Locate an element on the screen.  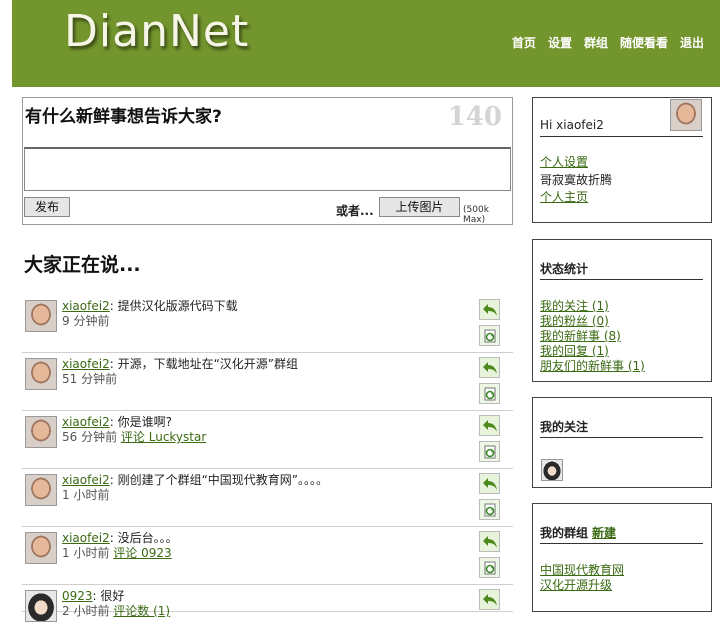
main-nav: 首页 设置 群组 随便看看 退出 is located at coordinates (608, 42).